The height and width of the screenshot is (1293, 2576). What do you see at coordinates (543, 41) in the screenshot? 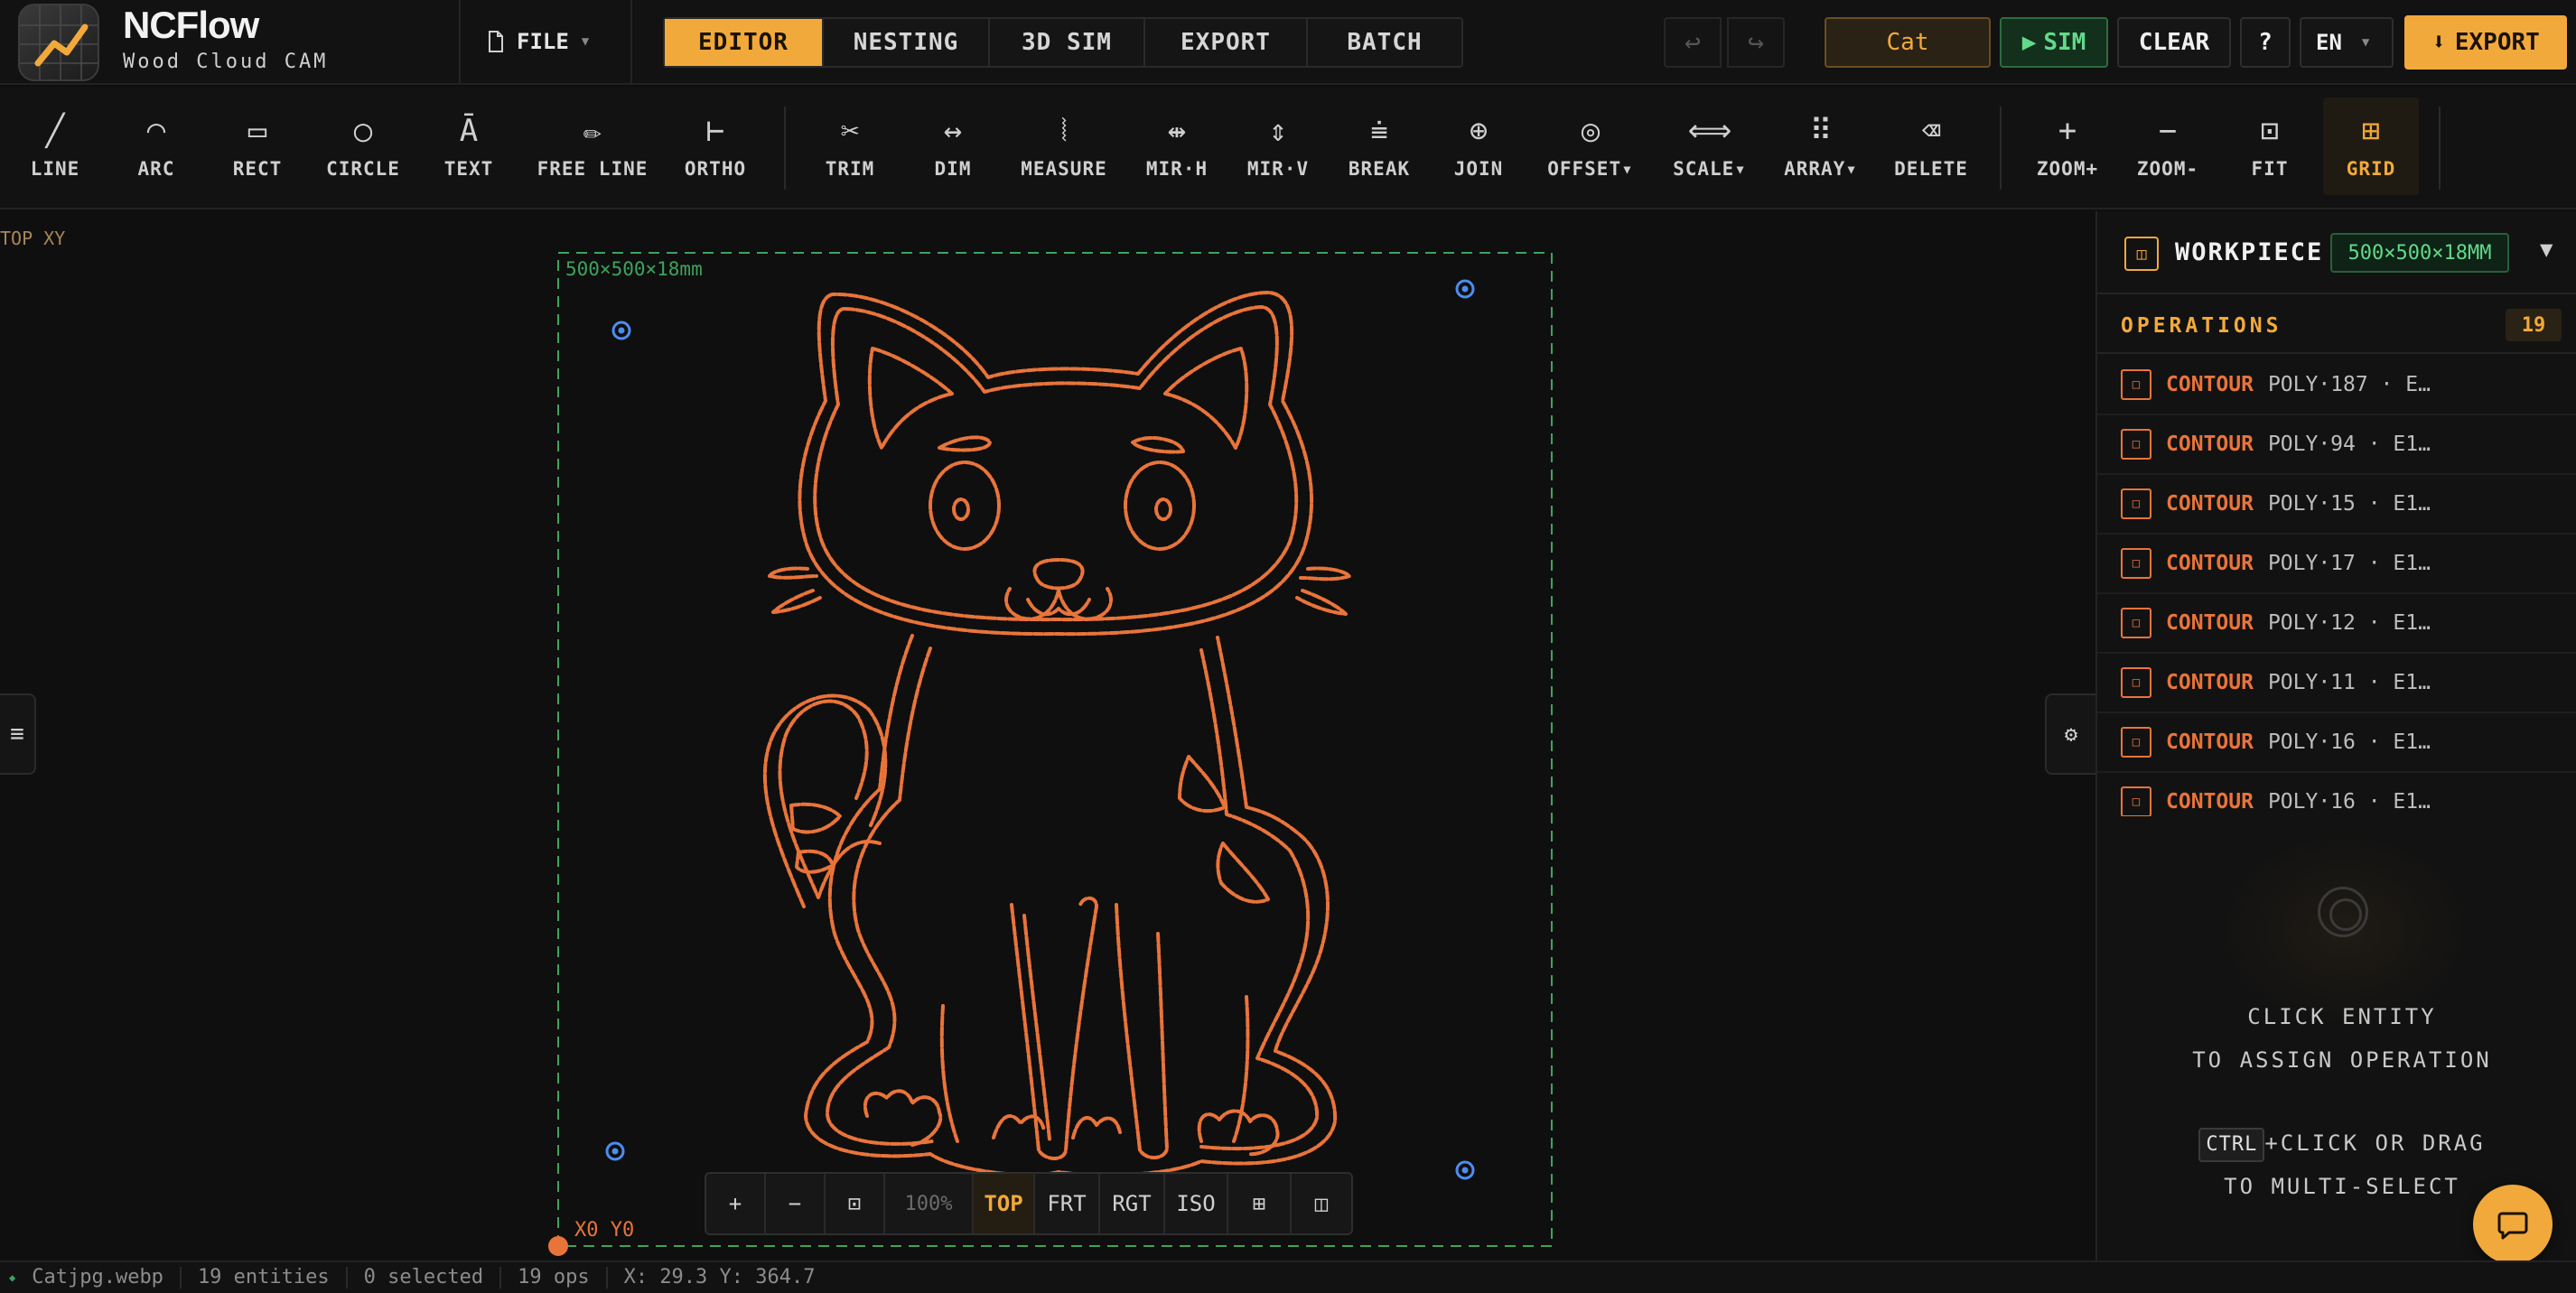
I see `file-menu-label: FILE` at bounding box center [543, 41].